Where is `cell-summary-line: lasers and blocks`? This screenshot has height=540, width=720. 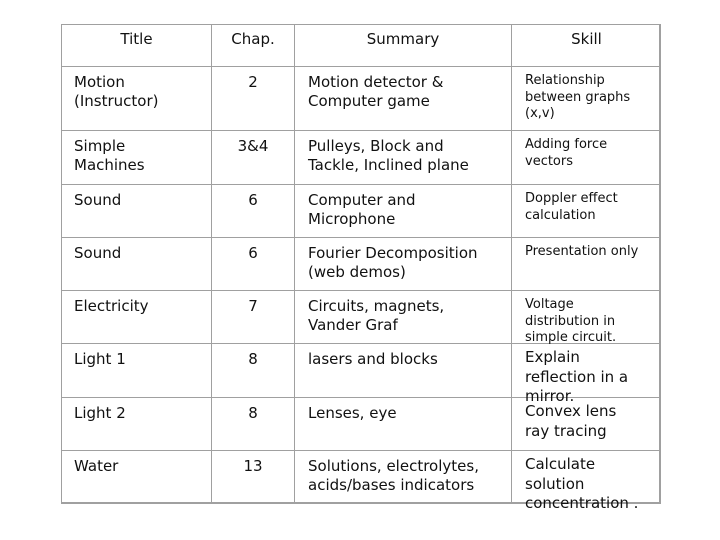
cell-summary-line: lasers and blocks is located at coordinates (373, 359).